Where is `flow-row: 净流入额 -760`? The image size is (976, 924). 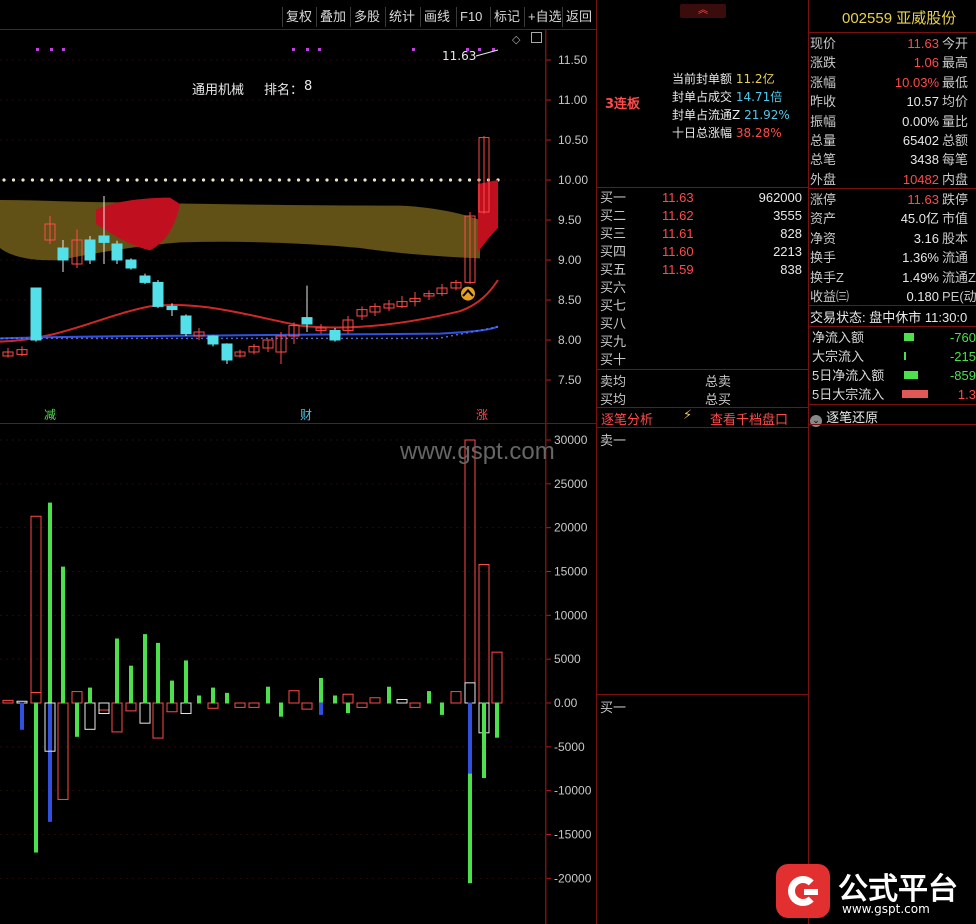 flow-row: 净流入额 -760 is located at coordinates (893, 337).